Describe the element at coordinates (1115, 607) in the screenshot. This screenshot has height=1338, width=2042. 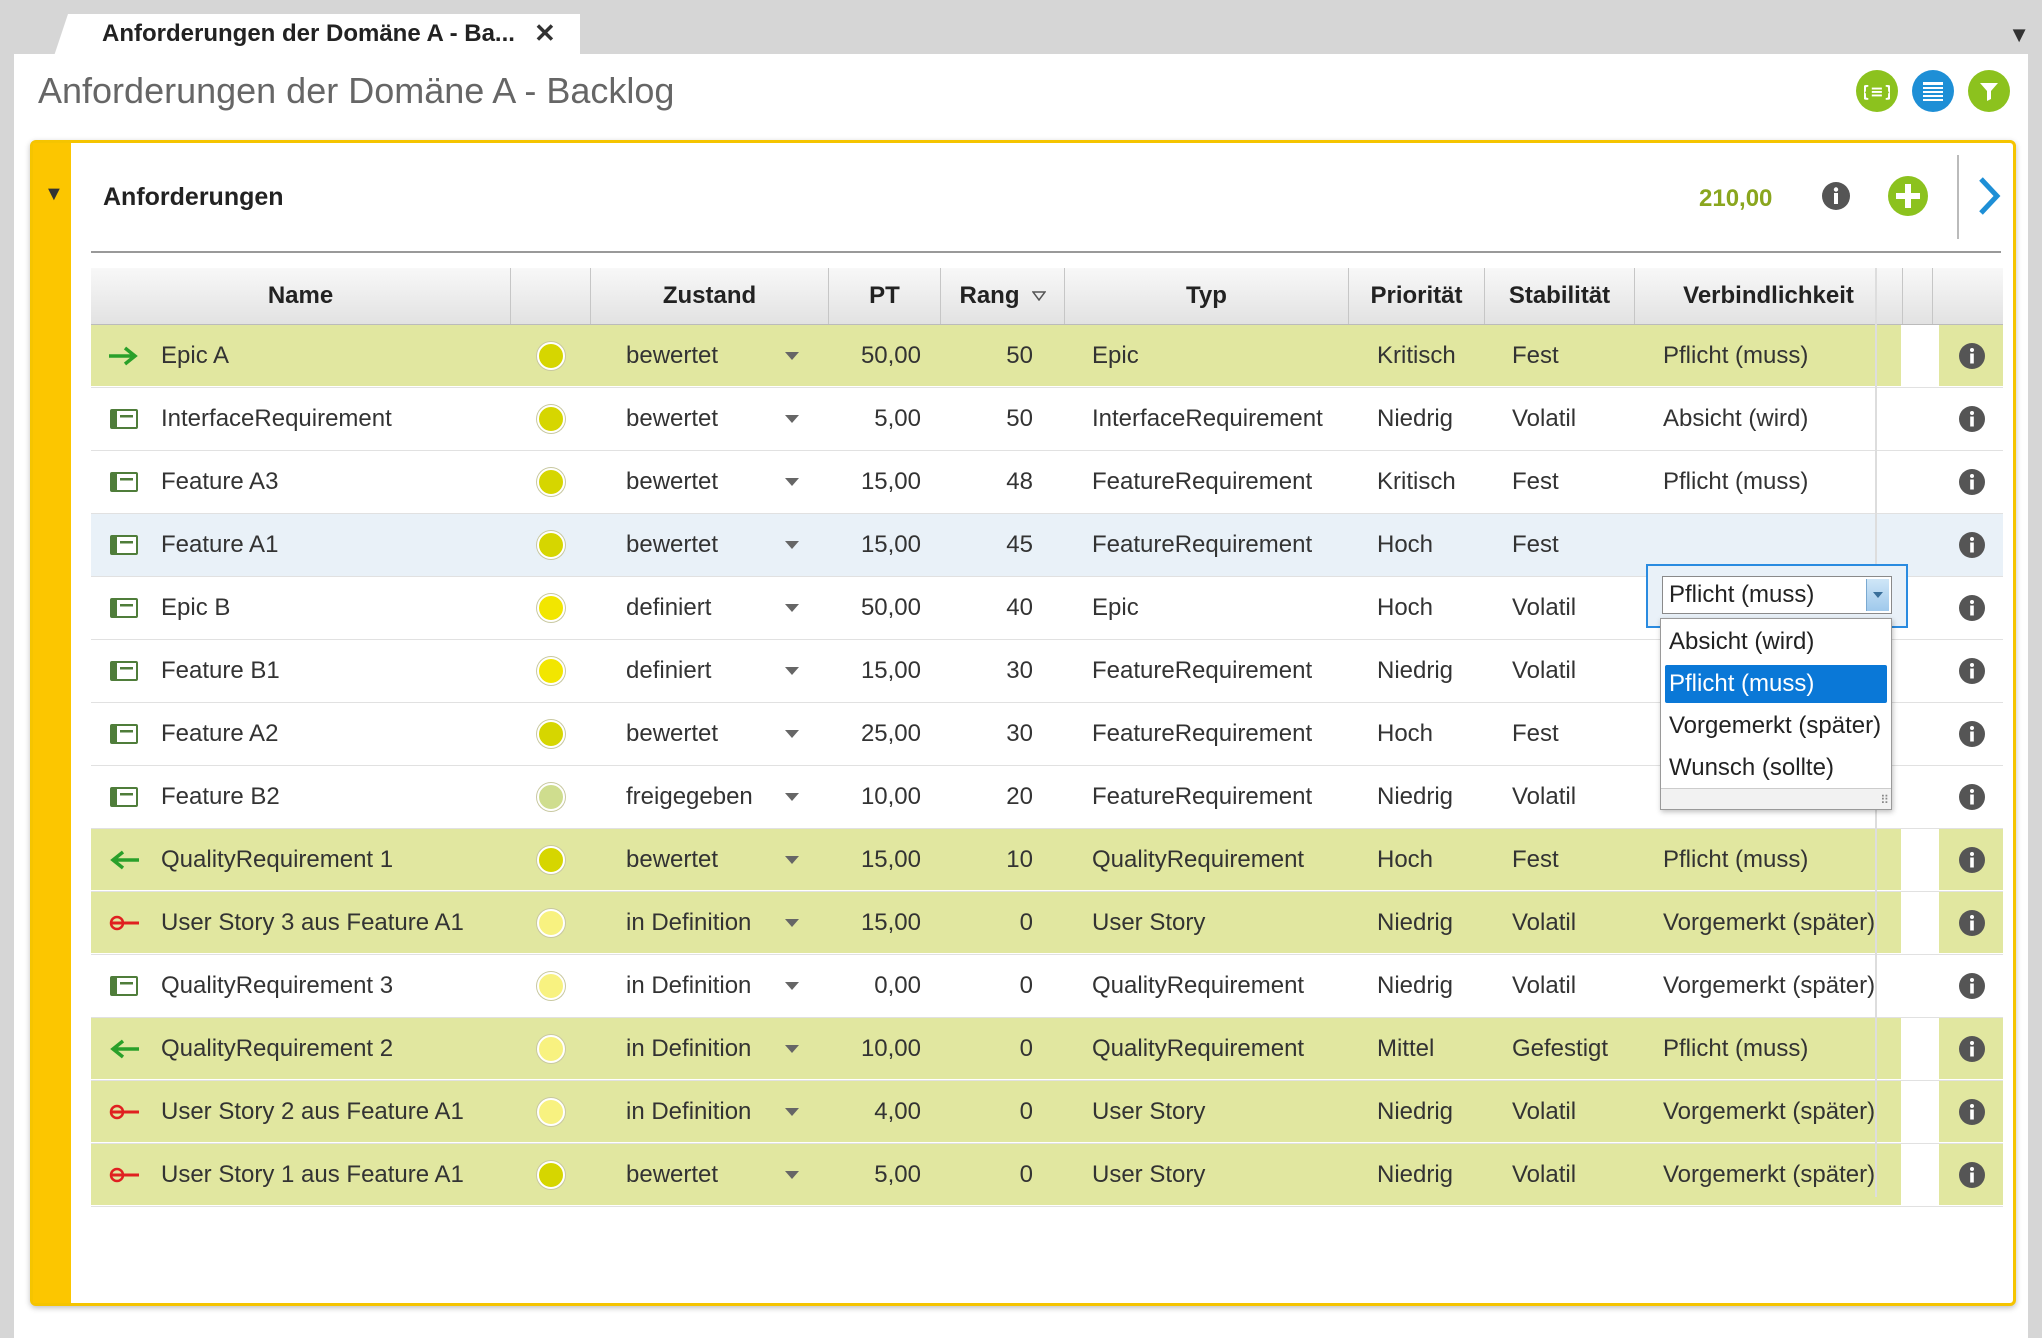
I see `cell-typ: Epic` at that location.